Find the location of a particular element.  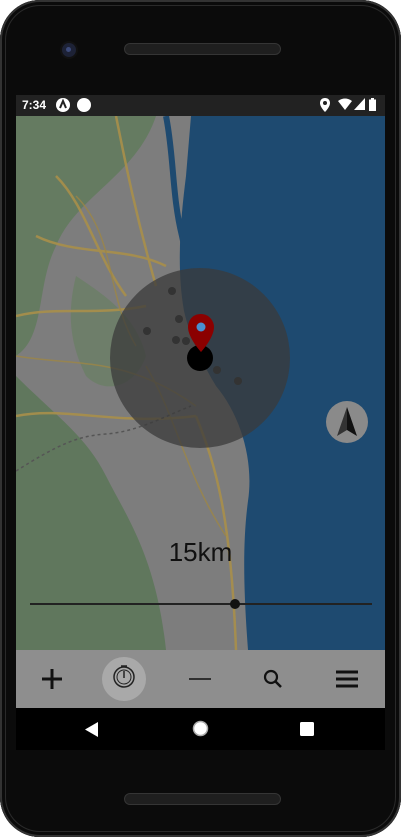

minus-button is located at coordinates (200, 679).